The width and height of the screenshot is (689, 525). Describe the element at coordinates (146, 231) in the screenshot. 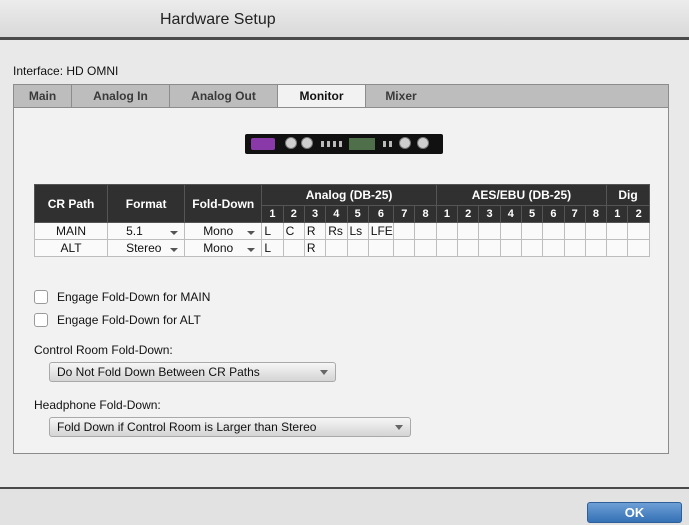

I see `format-select: 5.1` at that location.